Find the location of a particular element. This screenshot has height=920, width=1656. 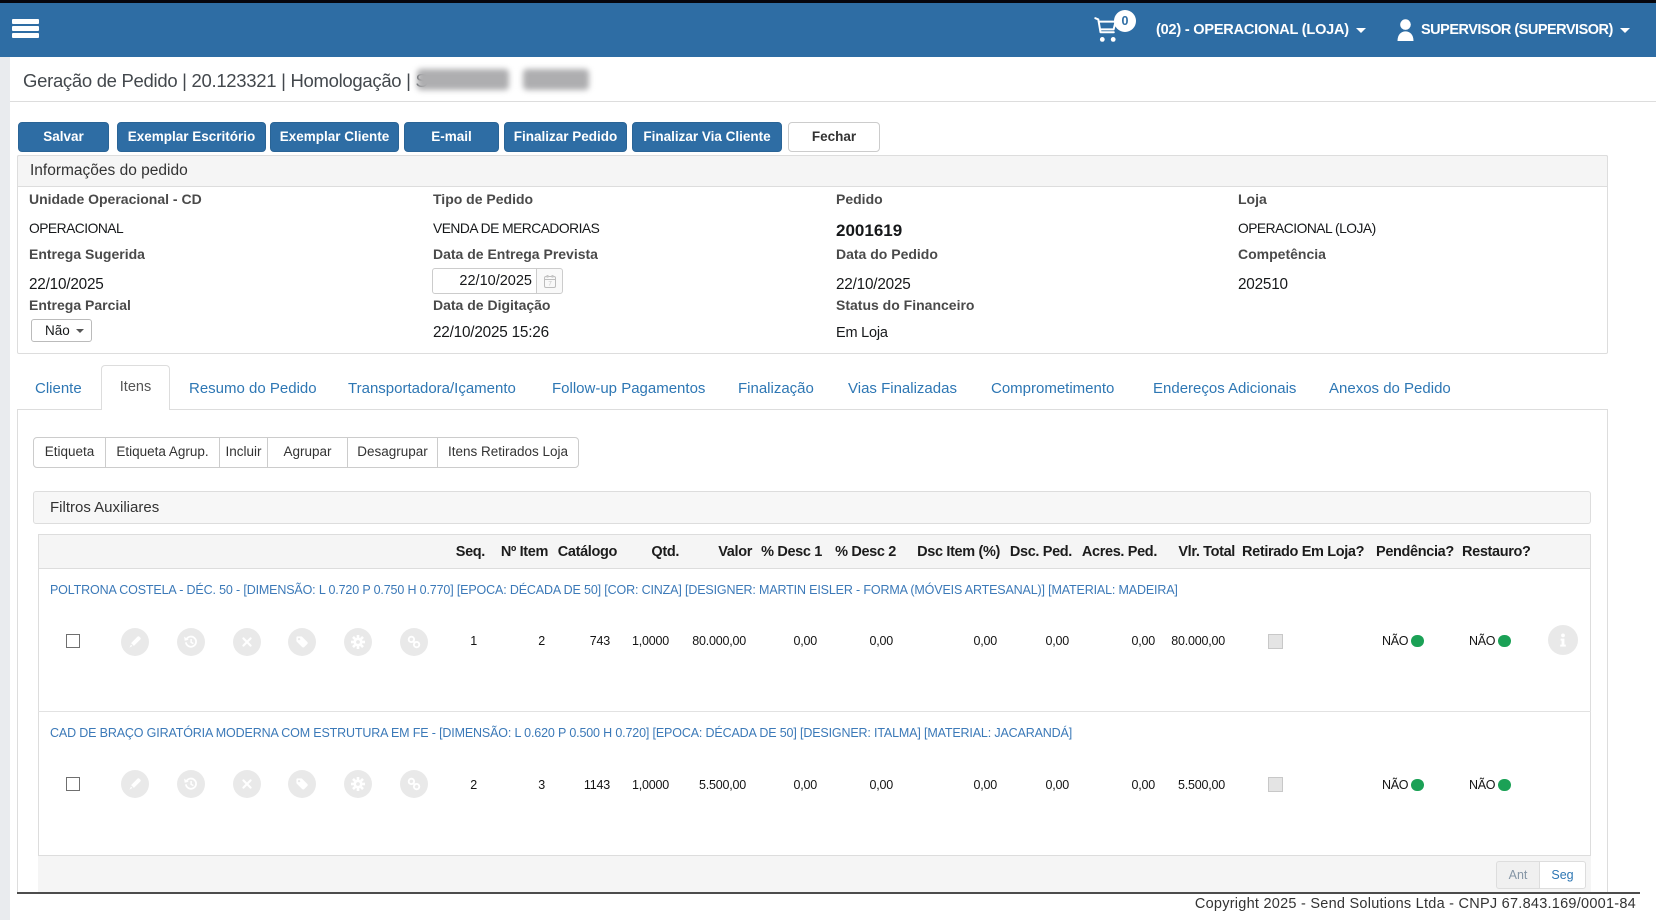

svg-text: 7 is located at coordinates (550, 284).